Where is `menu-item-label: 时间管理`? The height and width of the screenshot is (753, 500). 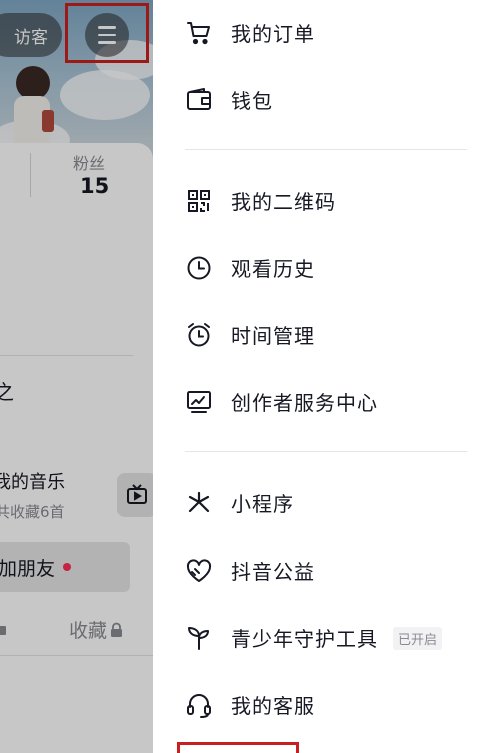 menu-item-label: 时间管理 is located at coordinates (273, 335).